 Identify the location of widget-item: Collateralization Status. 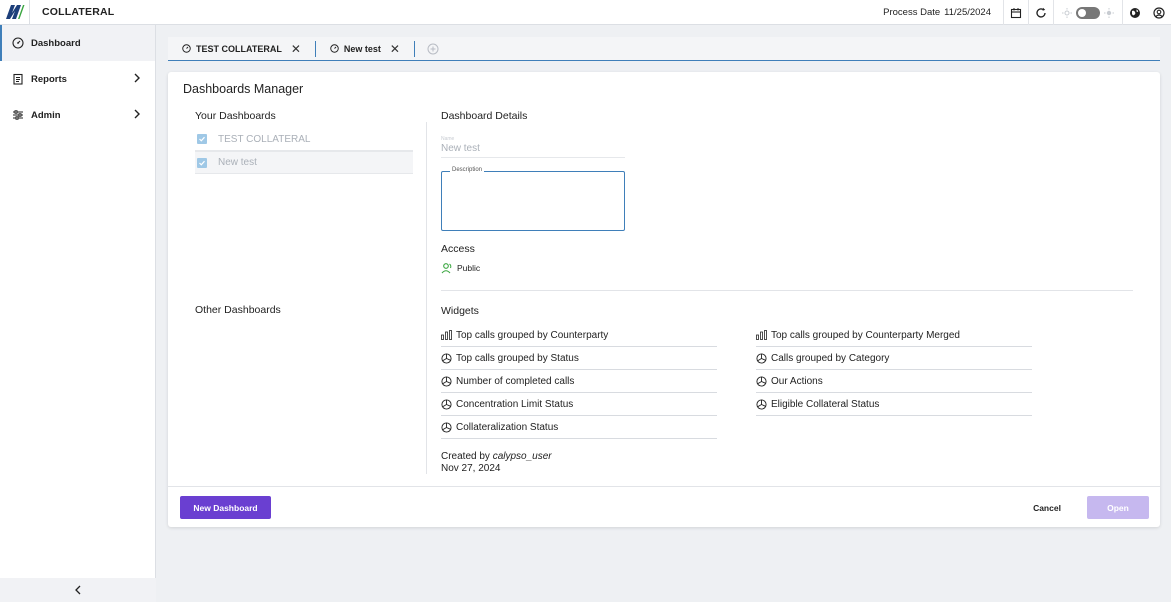
(579, 427).